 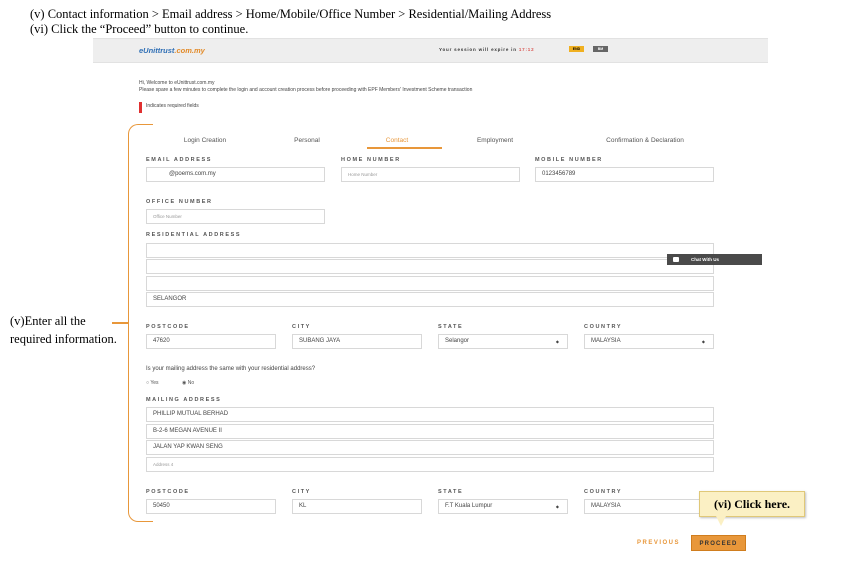 I want to click on tab-login-creation: Login Creation, so click(x=205, y=140).